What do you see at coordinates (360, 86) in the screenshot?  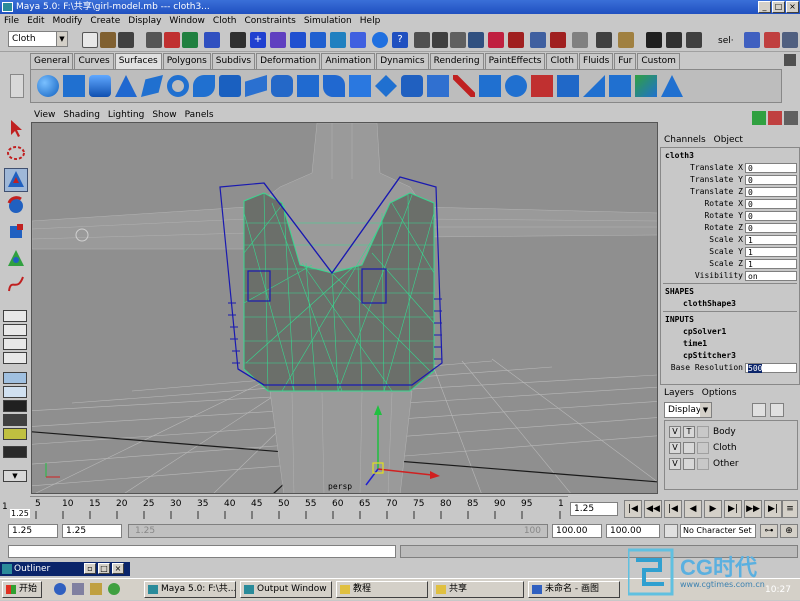 I see `square-icon` at bounding box center [360, 86].